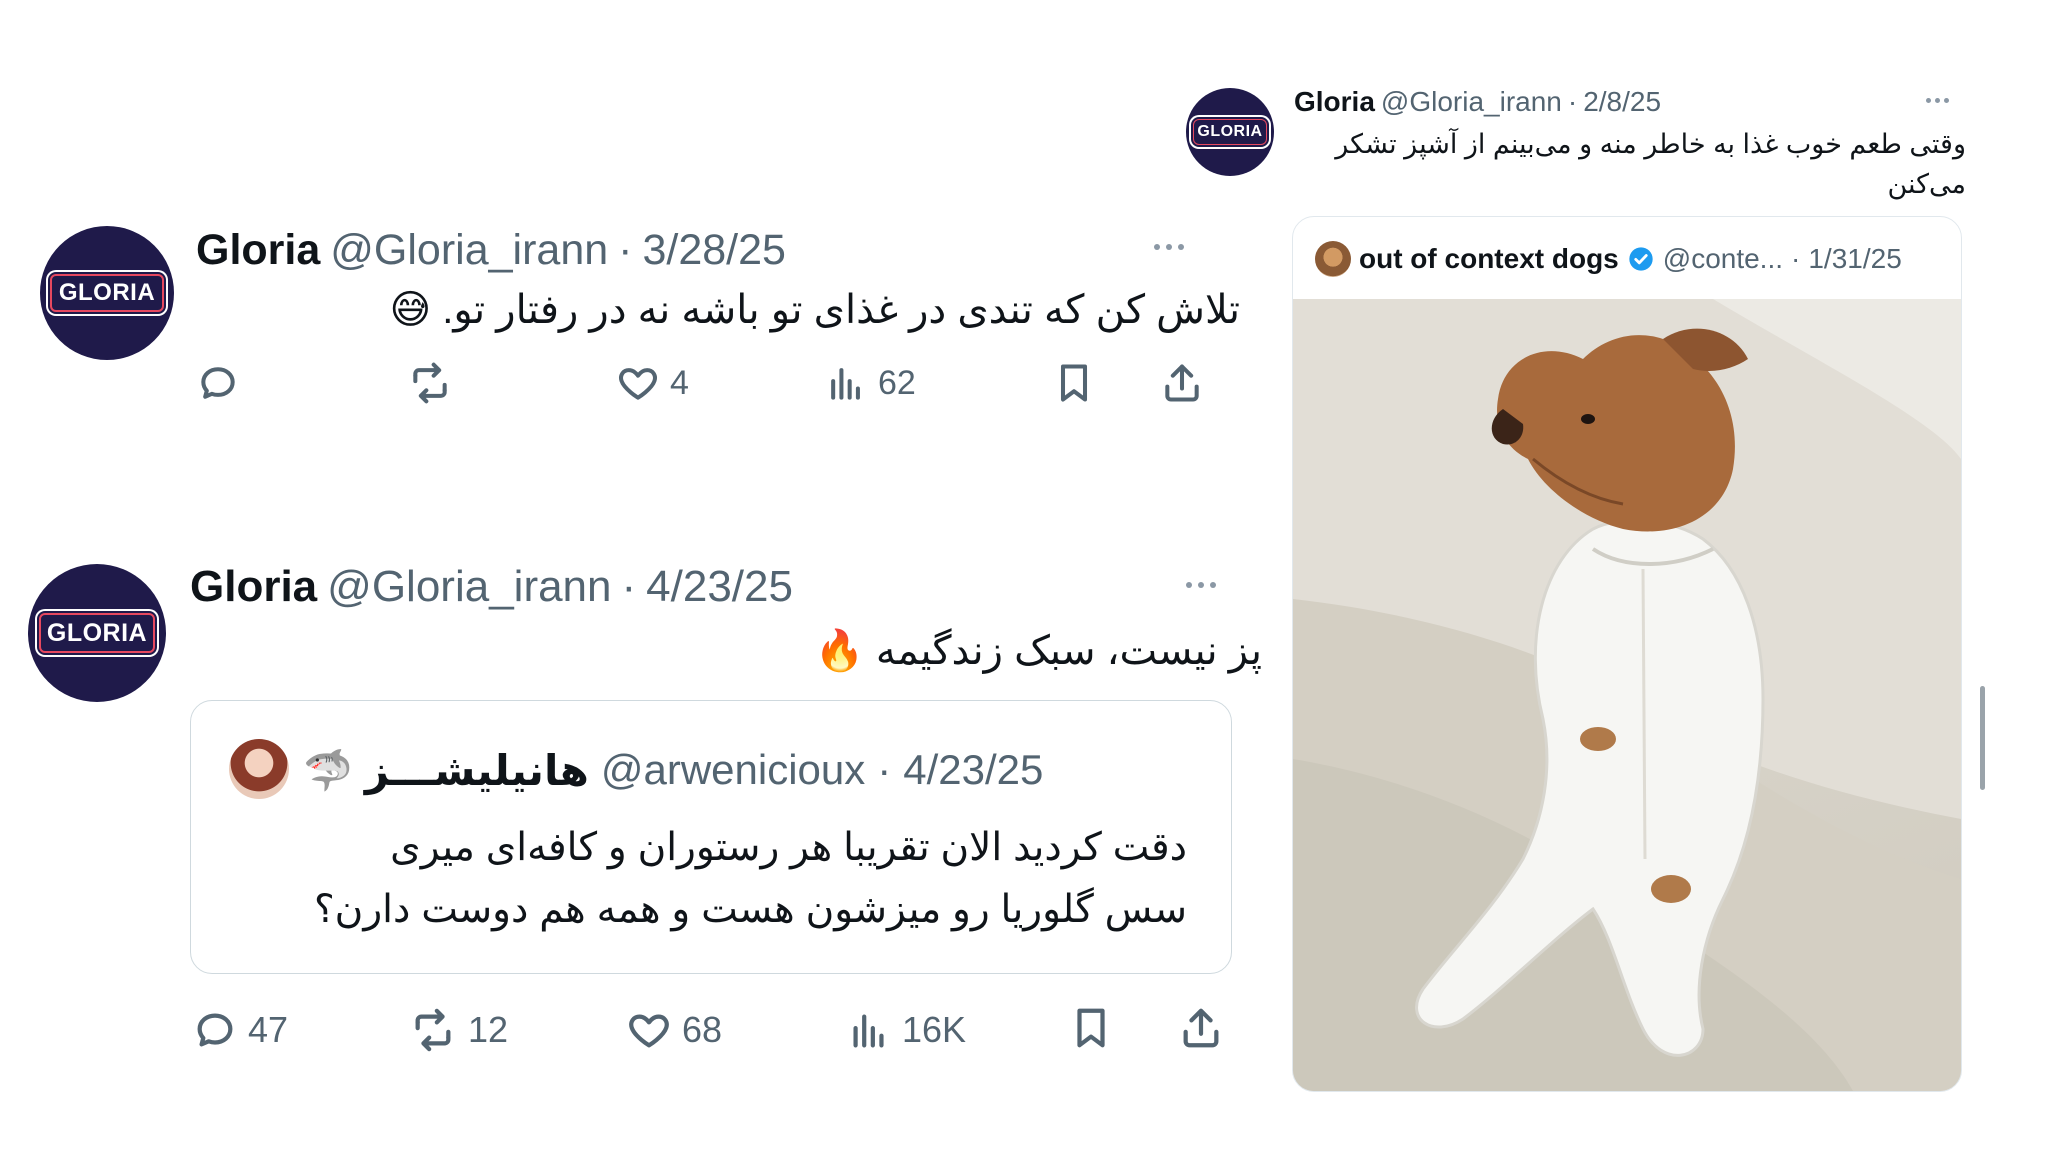 The height and width of the screenshot is (1152, 2048). I want to click on like-button: 68, so click(674, 1030).